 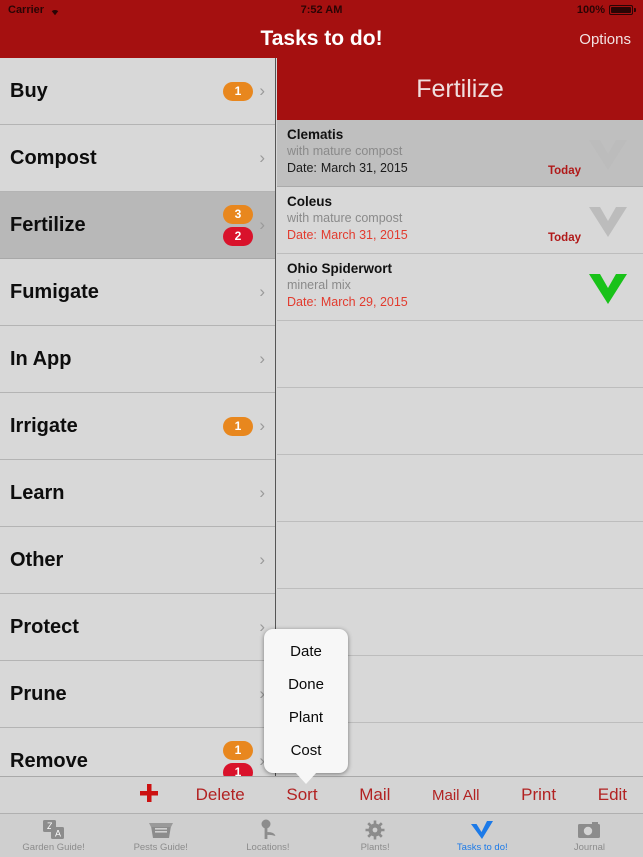 I want to click on tab-garden-guide: Z A Garden Guide!, so click(x=53, y=835).